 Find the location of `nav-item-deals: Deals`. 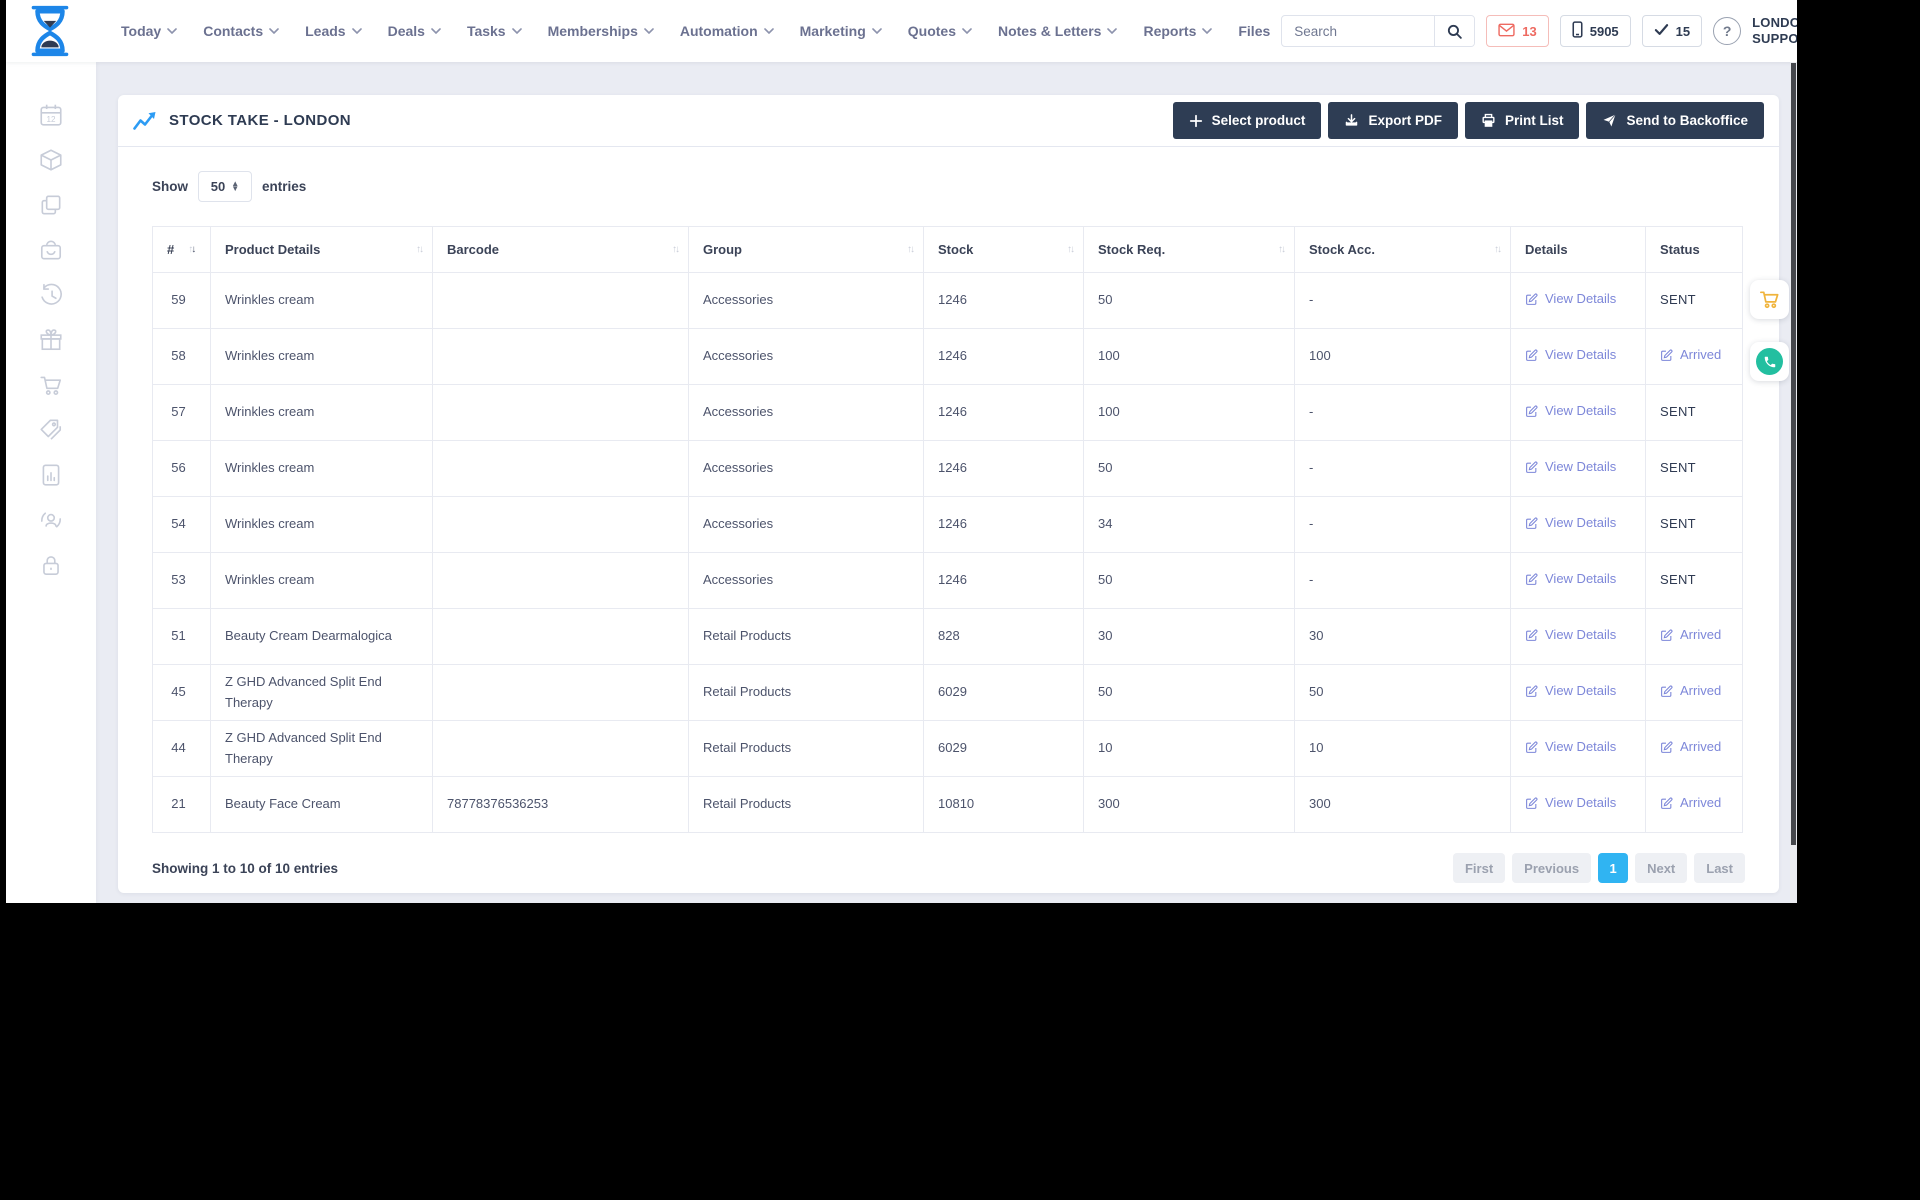

nav-item-deals: Deals is located at coordinates (414, 31).